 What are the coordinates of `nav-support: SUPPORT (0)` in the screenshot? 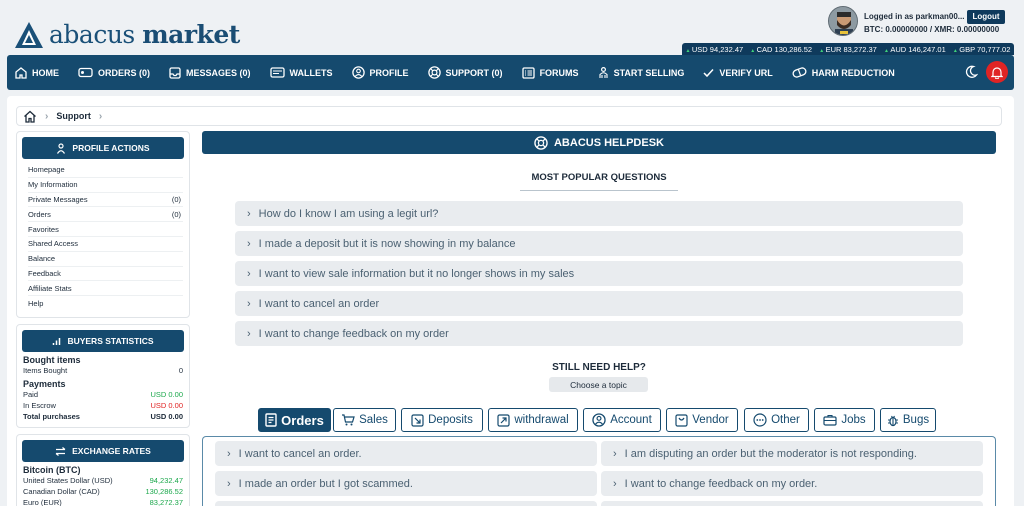 It's located at (465, 72).